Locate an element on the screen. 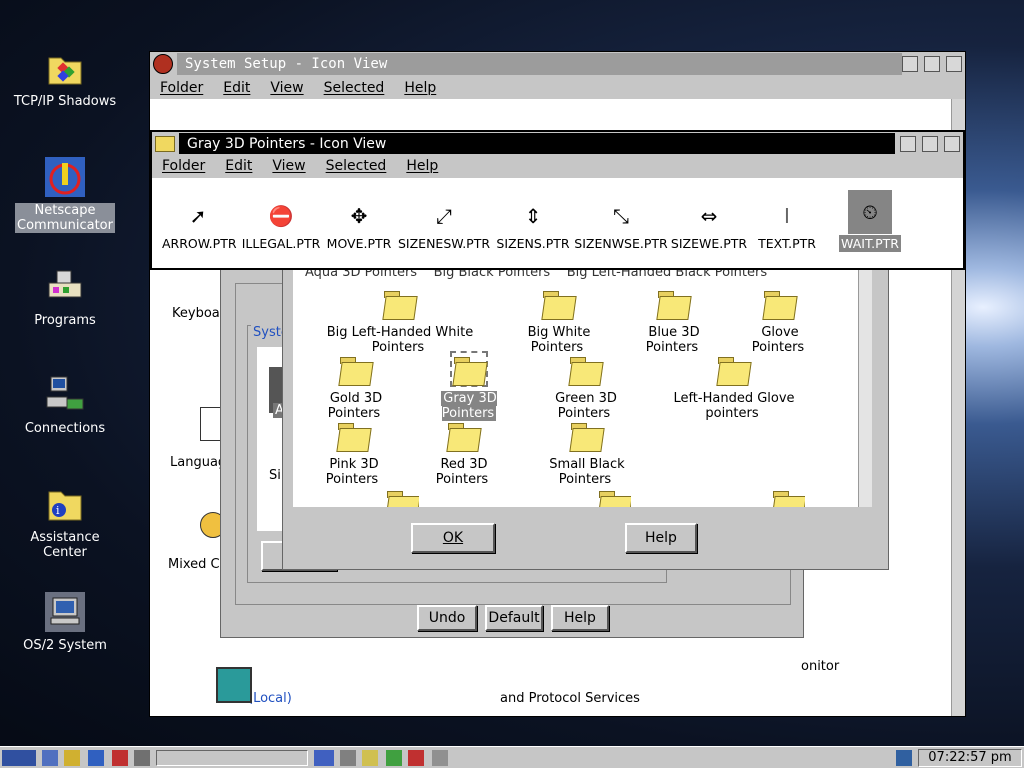 This screenshot has width=1024, height=768. list-scrollbar is located at coordinates (865, 379).